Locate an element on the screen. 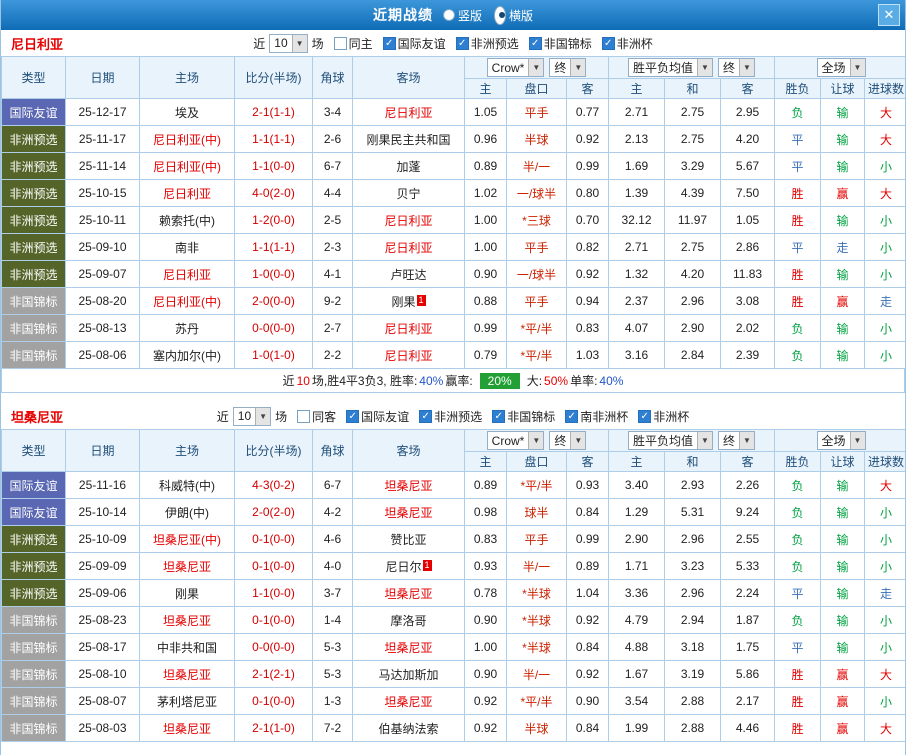 The height and width of the screenshot is (755, 906). cell-avg-home: 1.39 is located at coordinates (636, 193).